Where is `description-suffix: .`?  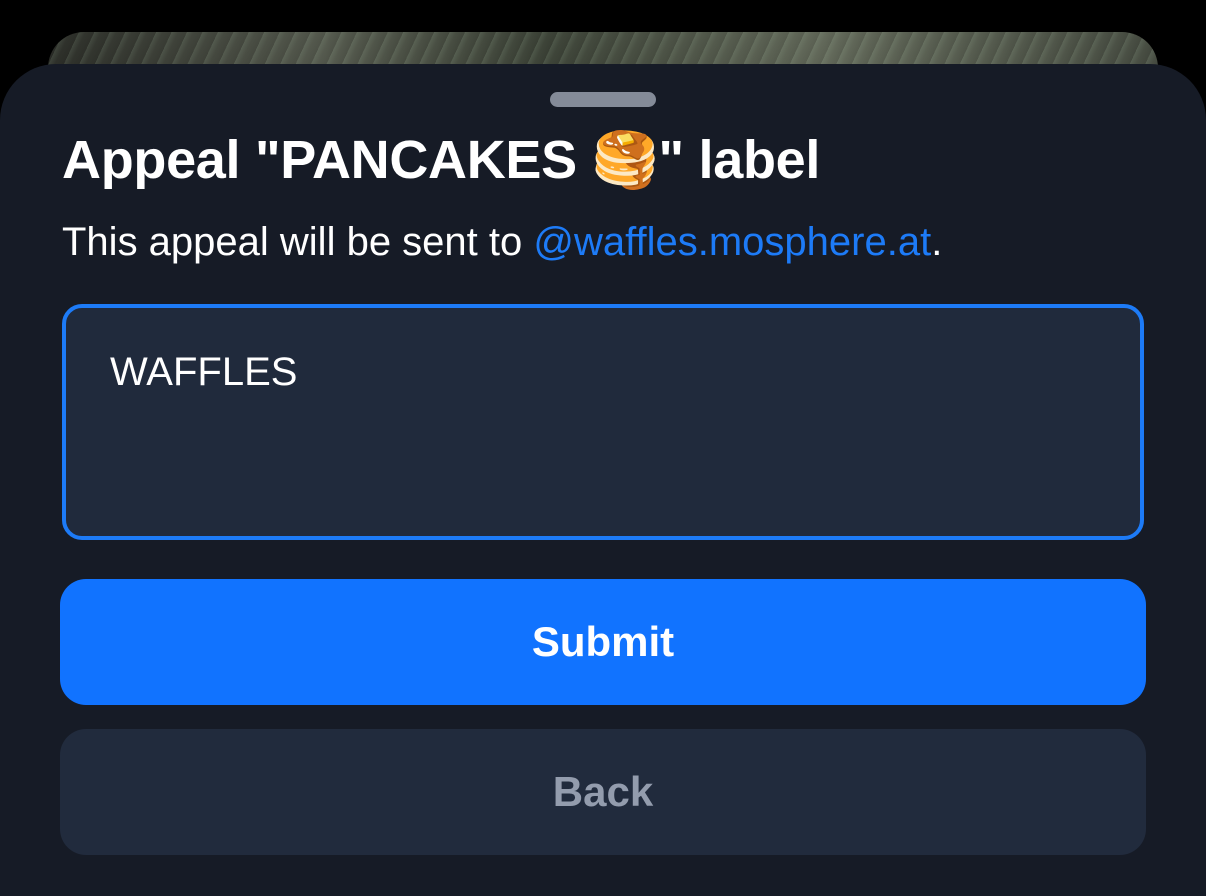
description-suffix: . is located at coordinates (937, 242).